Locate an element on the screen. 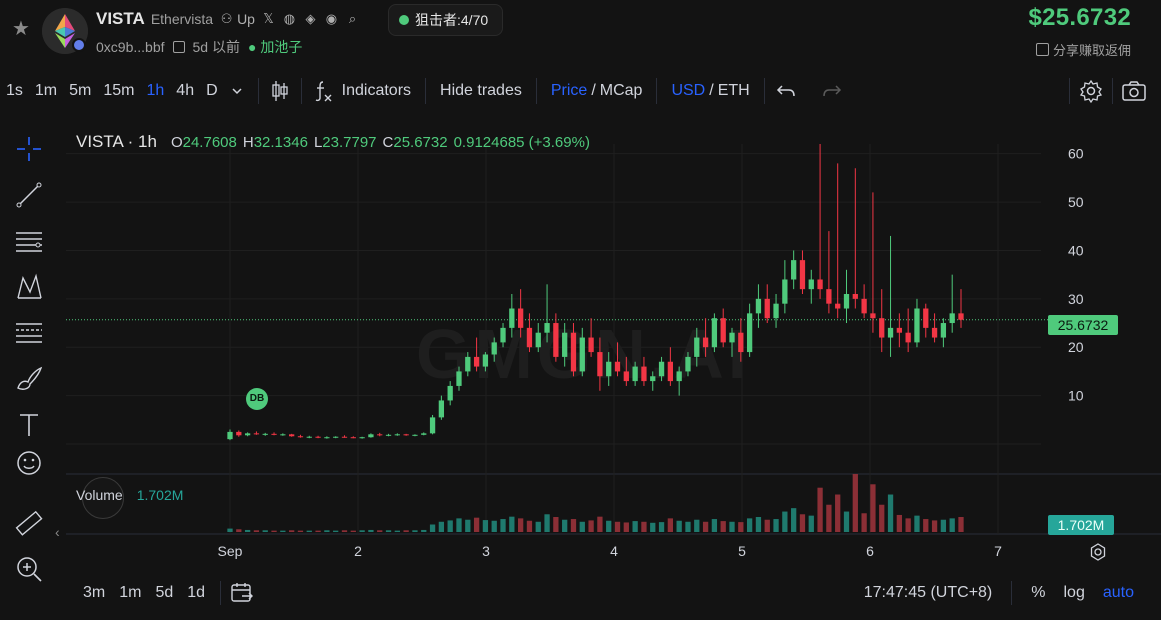 This screenshot has width=1161, height=620. redo-icon is located at coordinates (832, 91).